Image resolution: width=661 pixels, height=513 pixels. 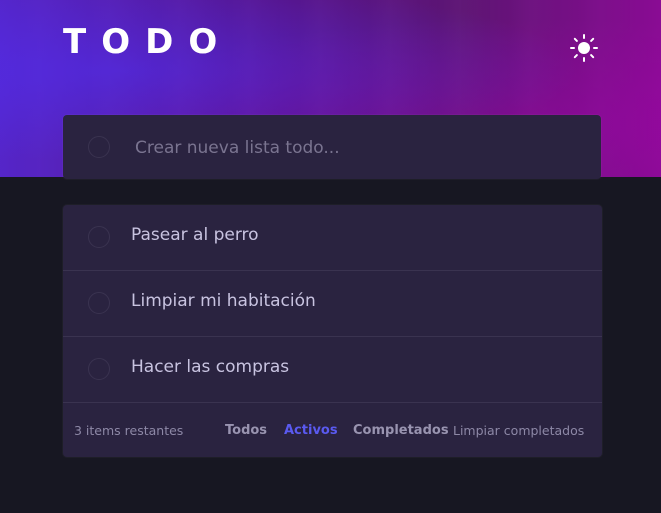 I want to click on todo-text: Limpiar mi habitación, so click(x=223, y=301).